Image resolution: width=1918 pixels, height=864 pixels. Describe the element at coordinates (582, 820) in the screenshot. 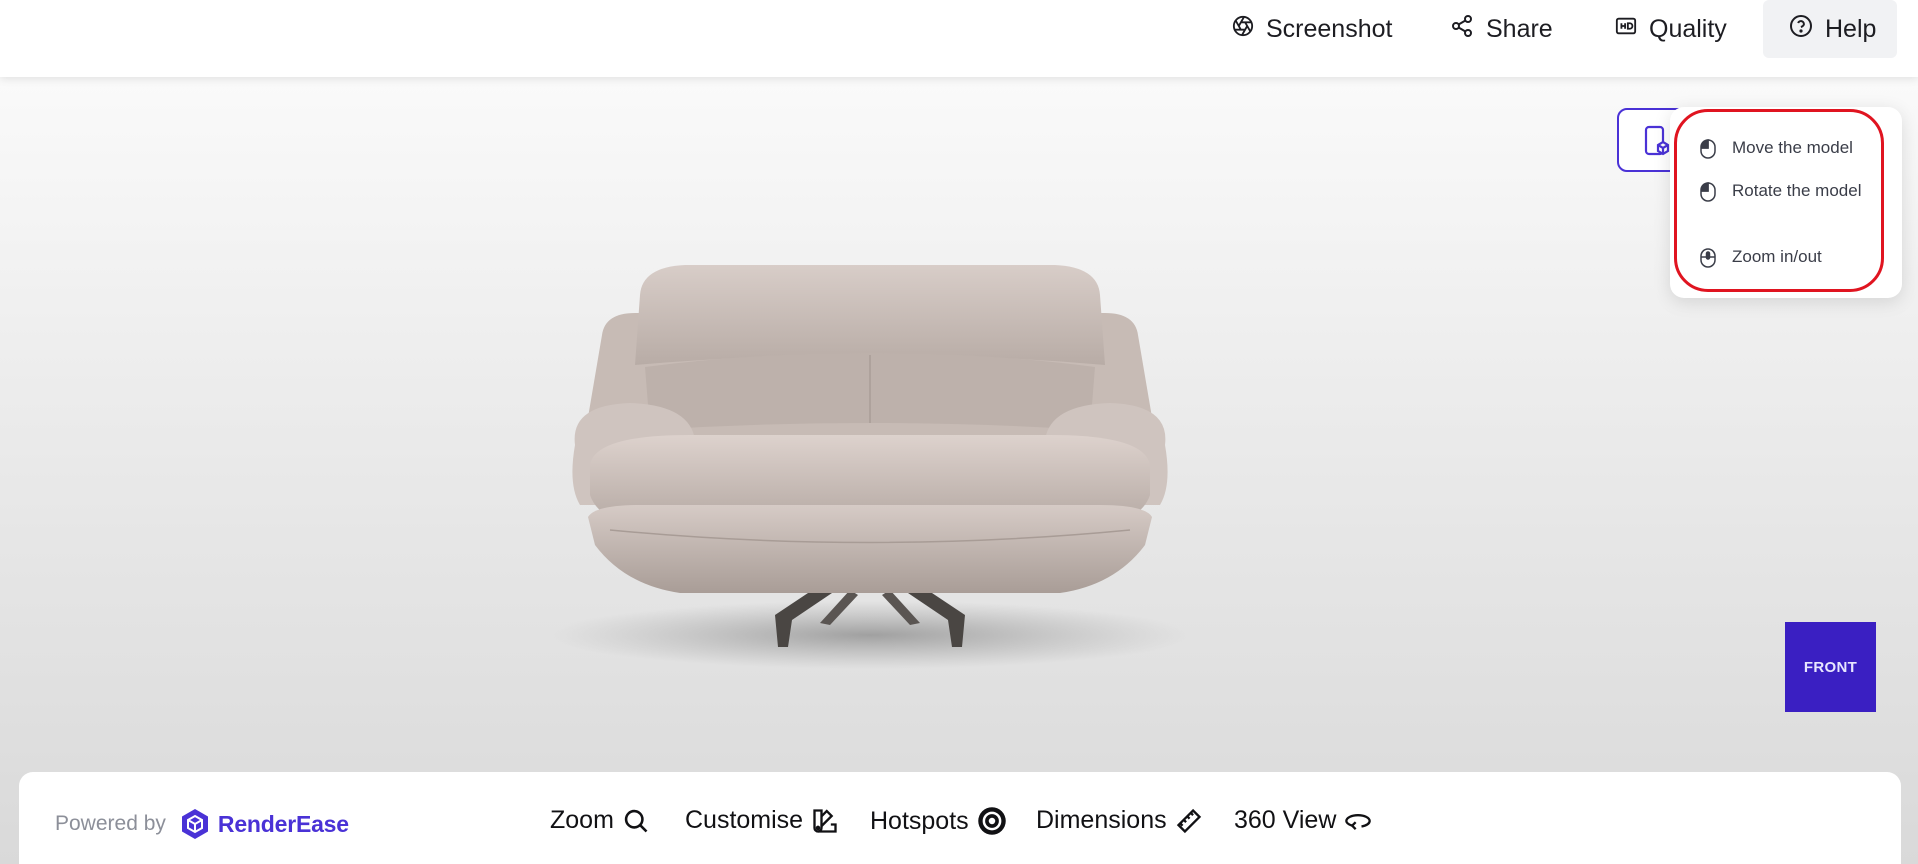

I see `zoom-label: Zoom` at that location.